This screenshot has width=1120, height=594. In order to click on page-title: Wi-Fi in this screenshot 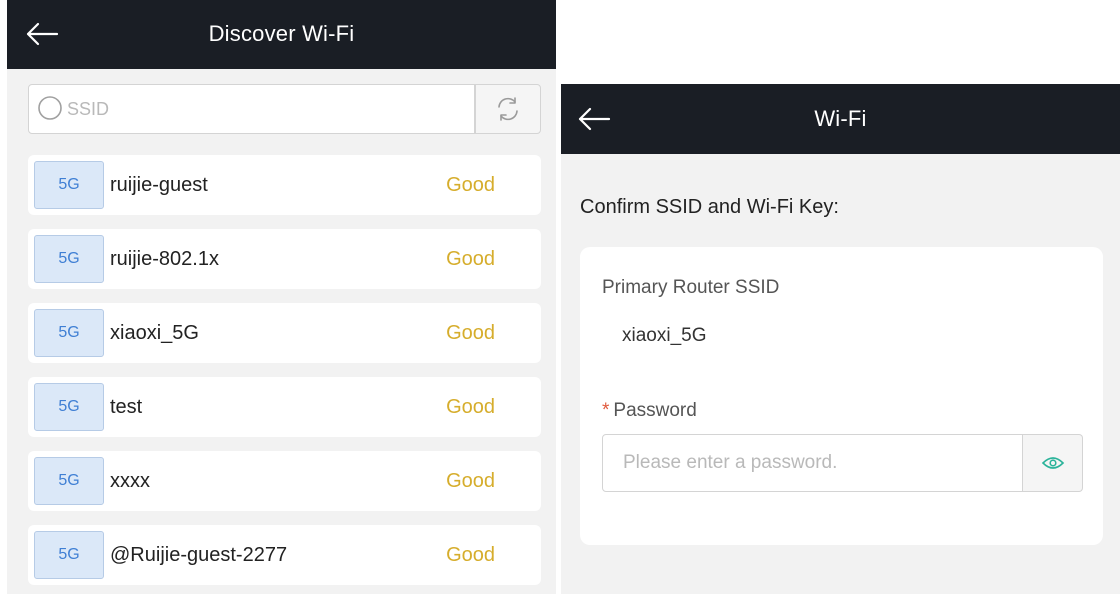, I will do `click(840, 118)`.